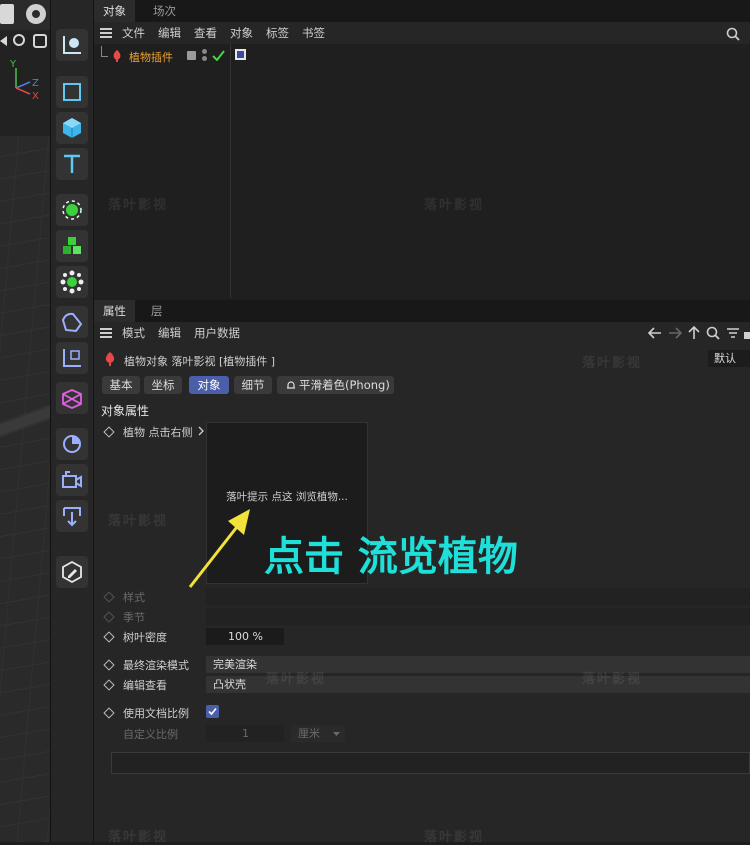 This screenshot has width=750, height=845. Describe the element at coordinates (209, 385) in the screenshot. I see `subtab-object: 对象` at that location.